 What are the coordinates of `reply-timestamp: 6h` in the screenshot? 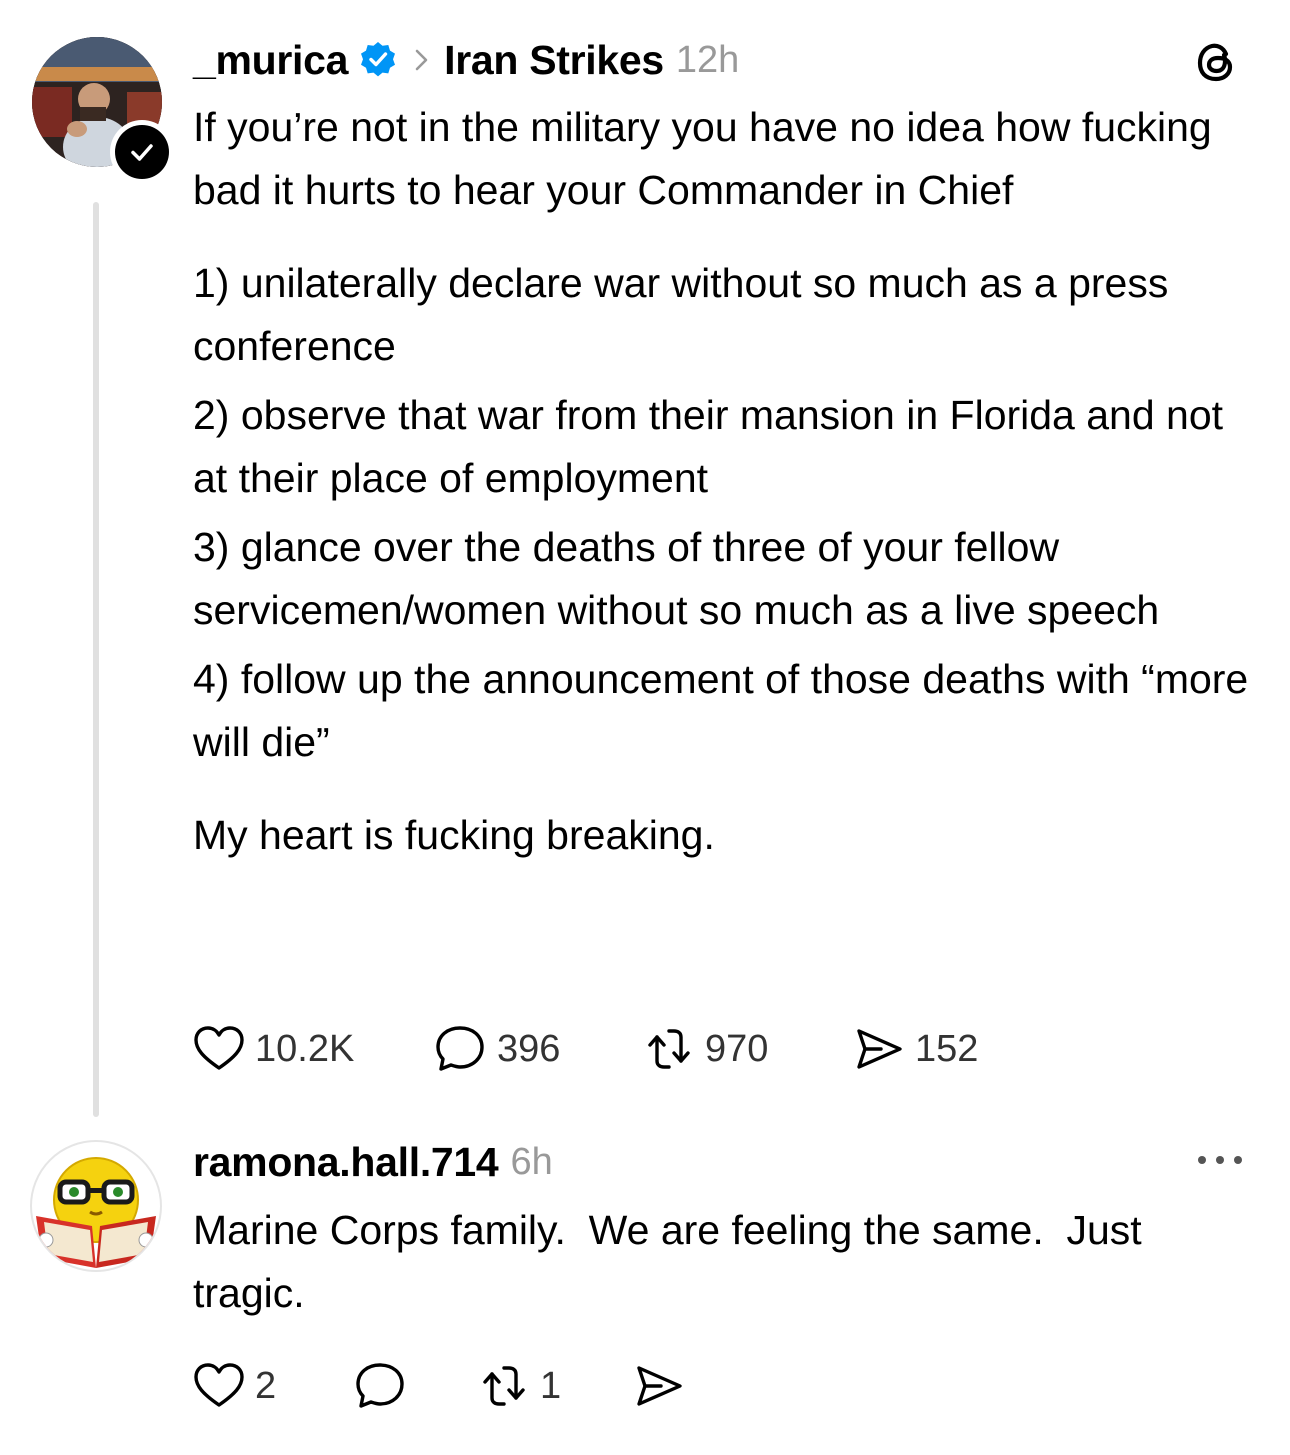 It's located at (531, 1161).